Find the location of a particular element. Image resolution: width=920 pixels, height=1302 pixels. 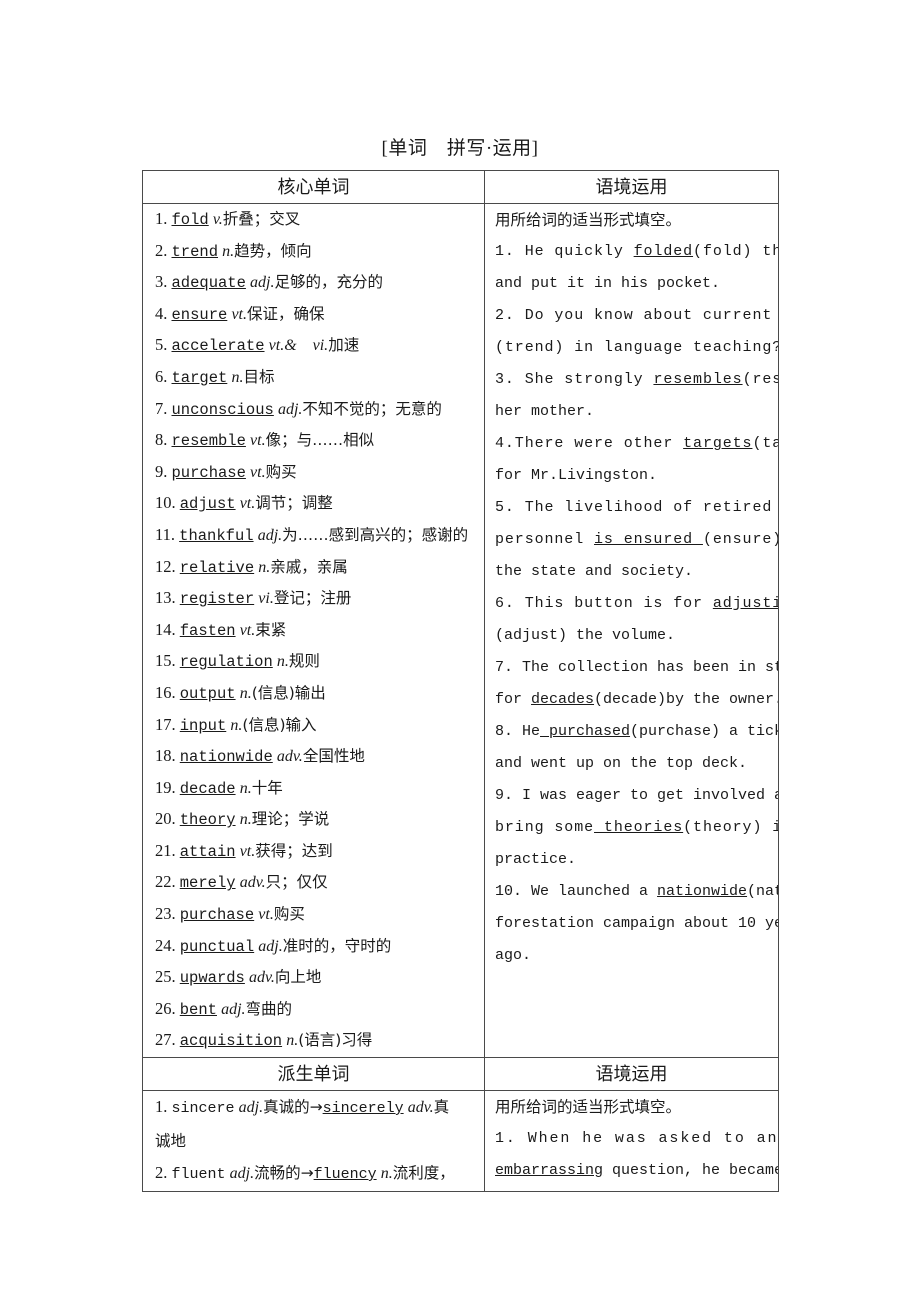

context-text: (theory) into is located at coordinates (730, 827).